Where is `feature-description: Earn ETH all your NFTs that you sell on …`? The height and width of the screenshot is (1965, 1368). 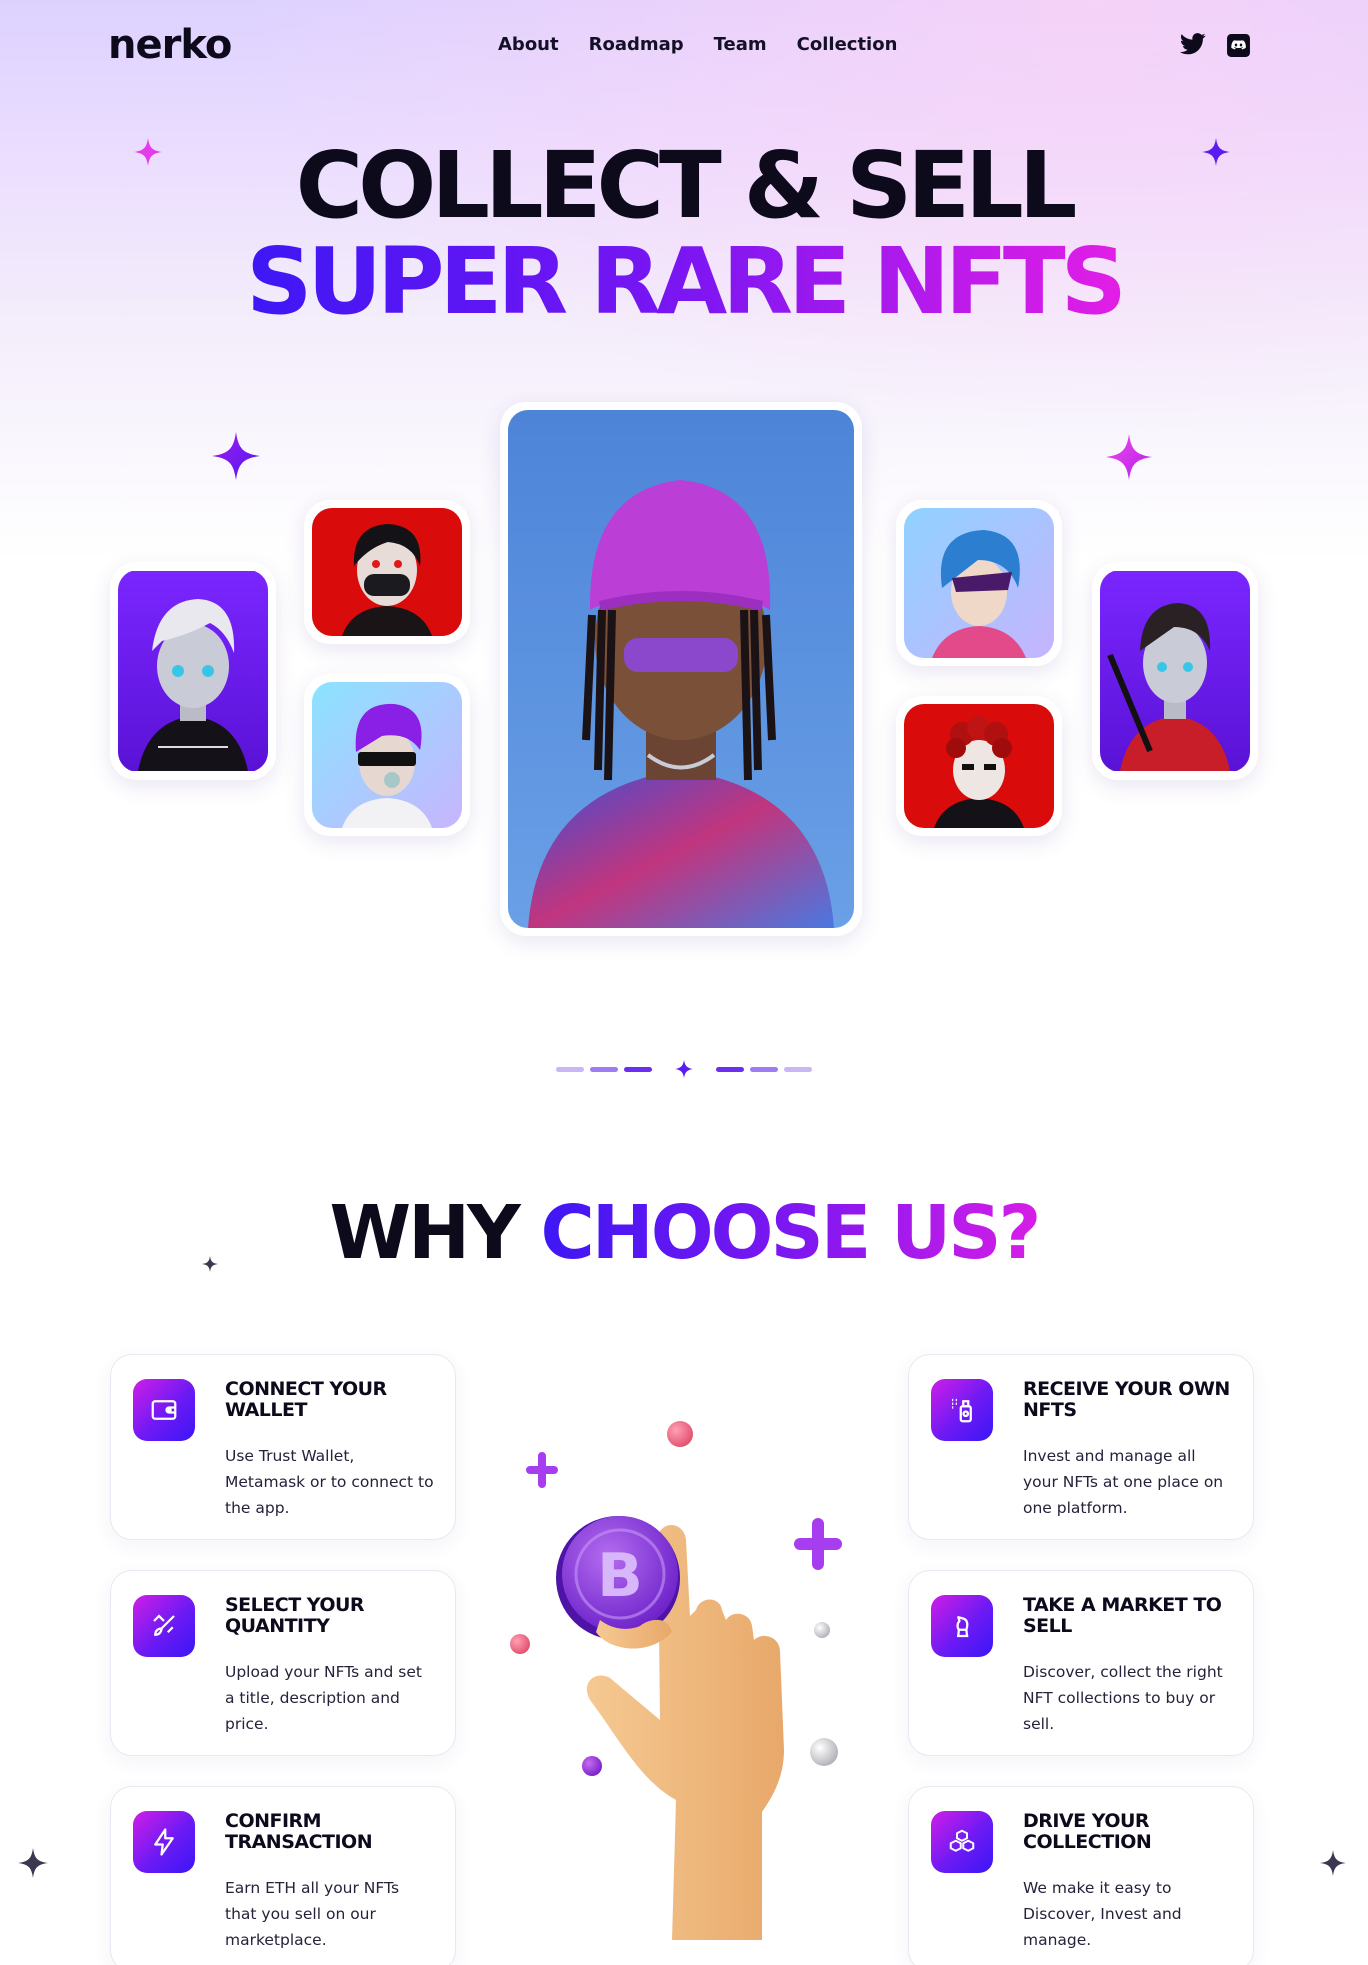 feature-description: Earn ETH all your NFTs that you sell on … is located at coordinates (312, 1914).